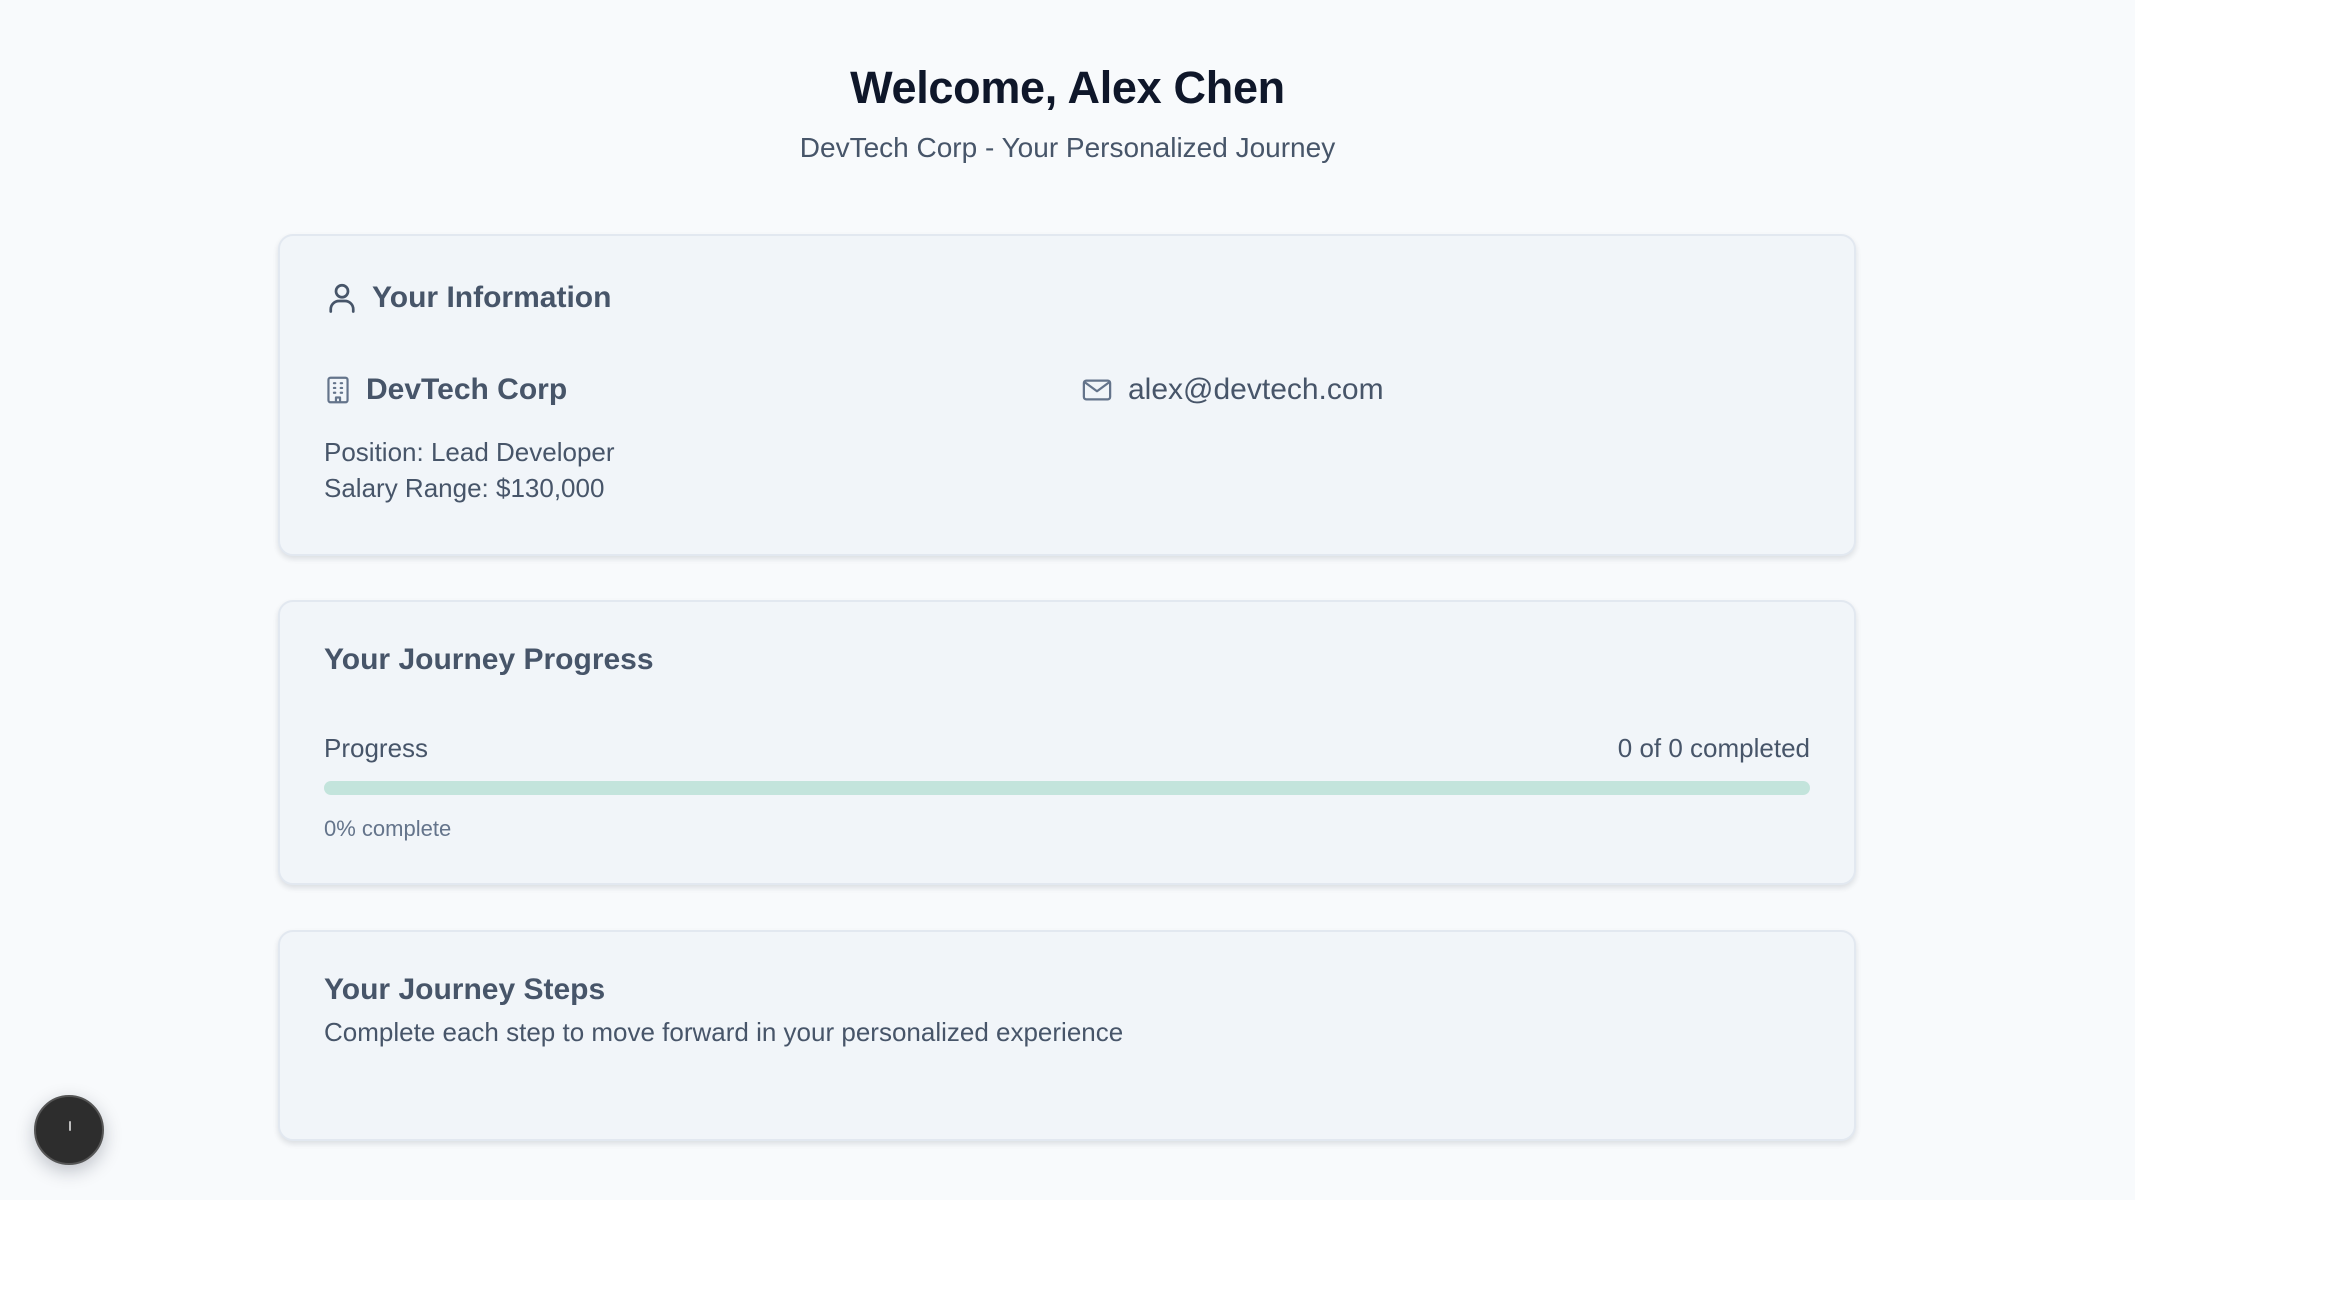 Image resolution: width=2334 pixels, height=1312 pixels. What do you see at coordinates (492, 297) in the screenshot?
I see `information-heading: Your Information` at bounding box center [492, 297].